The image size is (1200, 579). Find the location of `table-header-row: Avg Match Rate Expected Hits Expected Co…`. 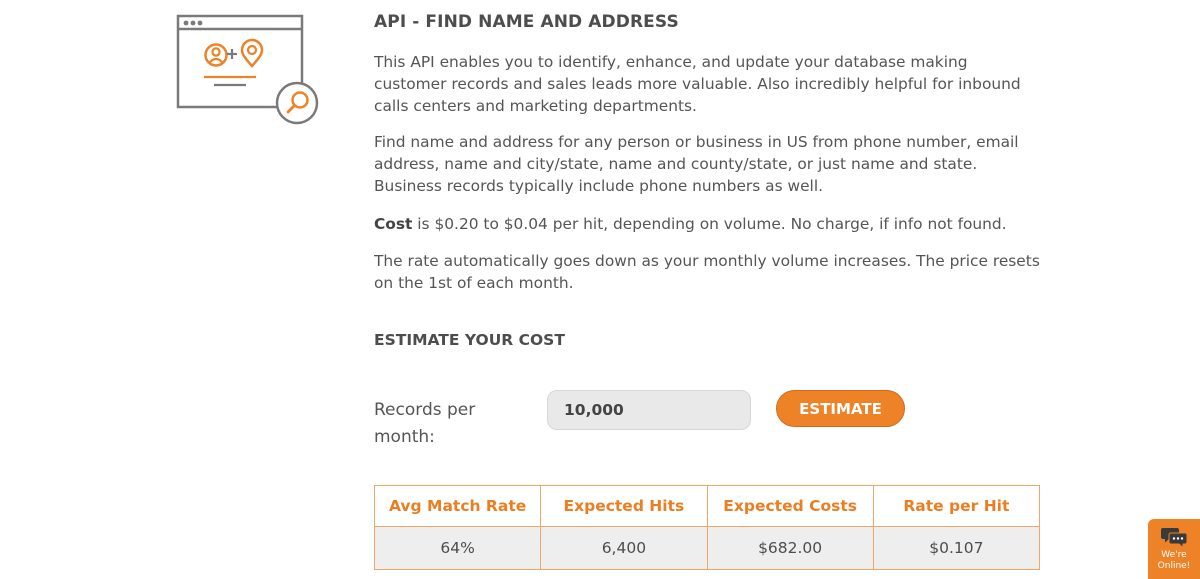

table-header-row: Avg Match Rate Expected Hits Expected Co… is located at coordinates (707, 506).